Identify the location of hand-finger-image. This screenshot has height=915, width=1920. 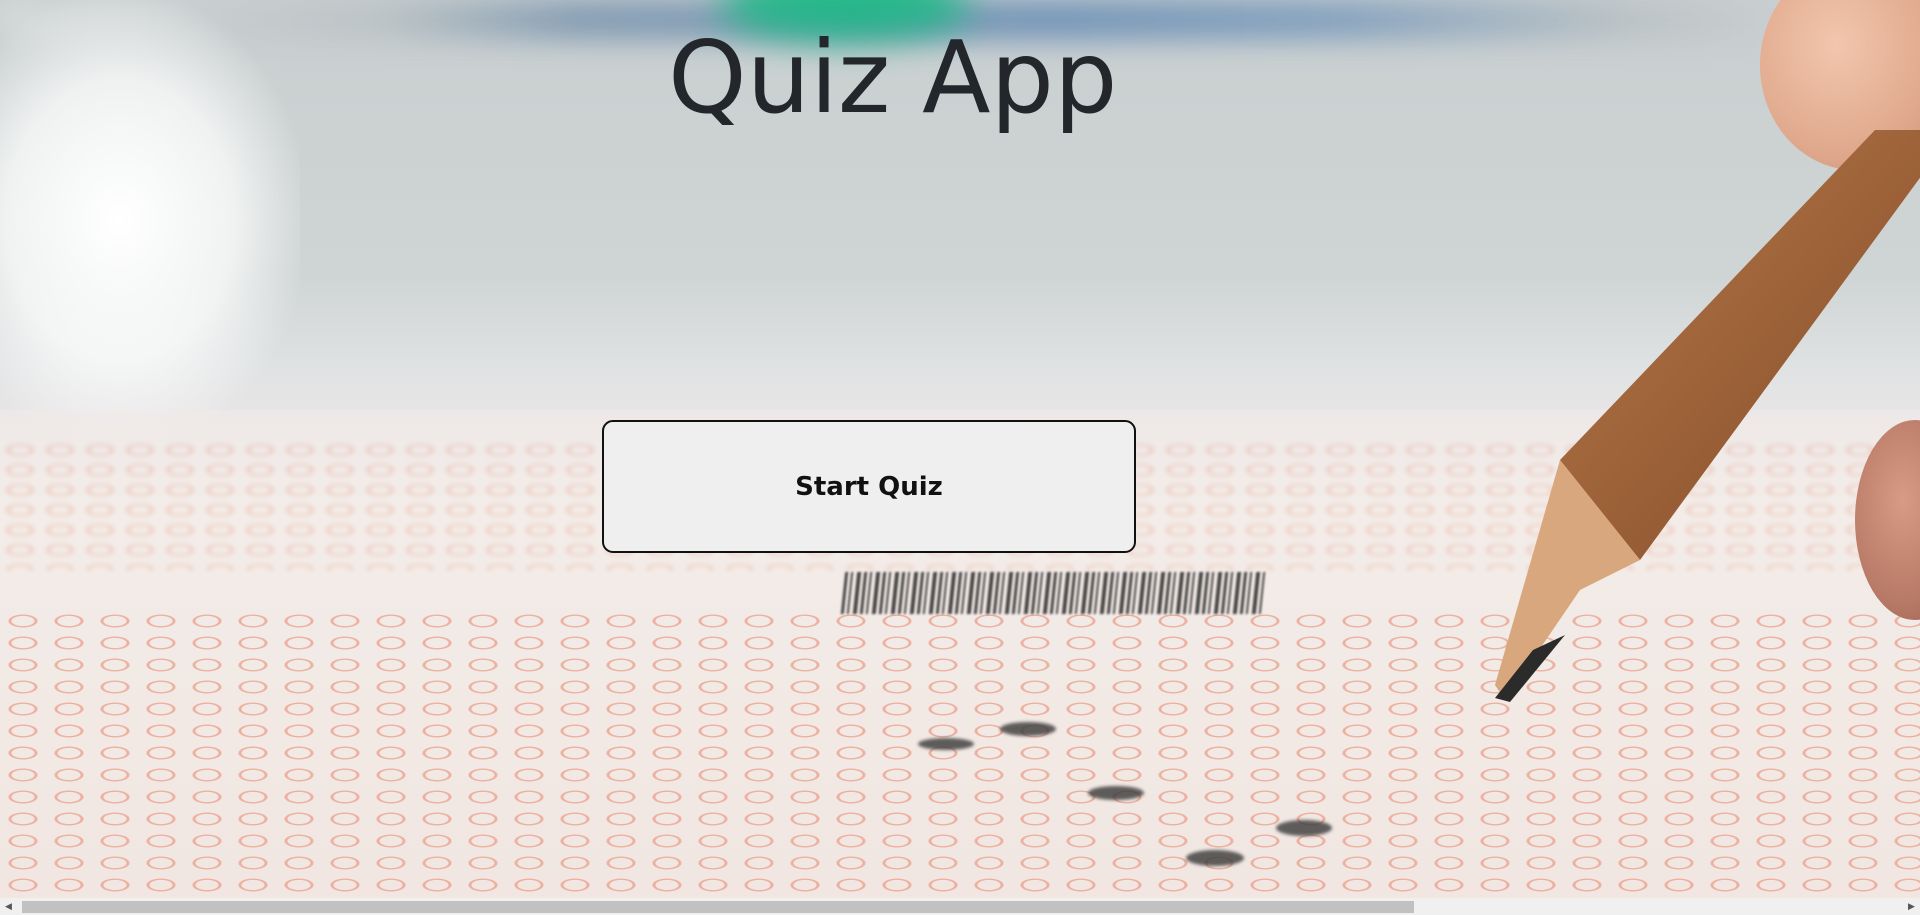
(1840, 85).